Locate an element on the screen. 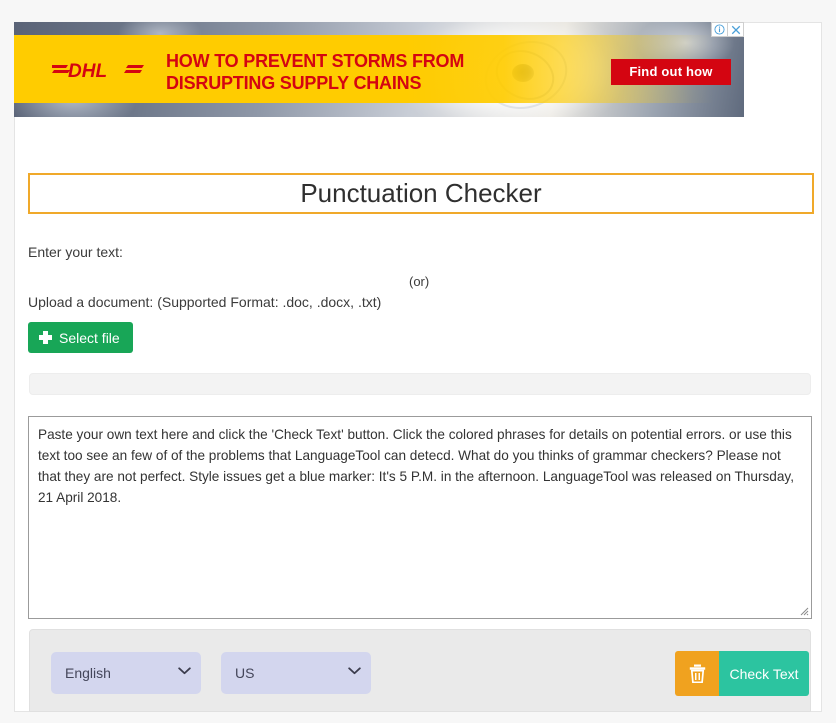  or-separator-label: (or) is located at coordinates (419, 281).